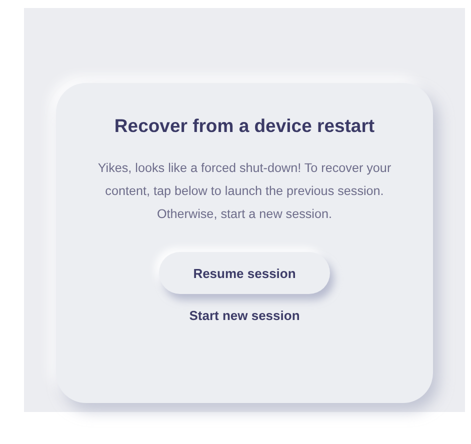  I want to click on dialog-title: Recover from a device restart, so click(244, 126).